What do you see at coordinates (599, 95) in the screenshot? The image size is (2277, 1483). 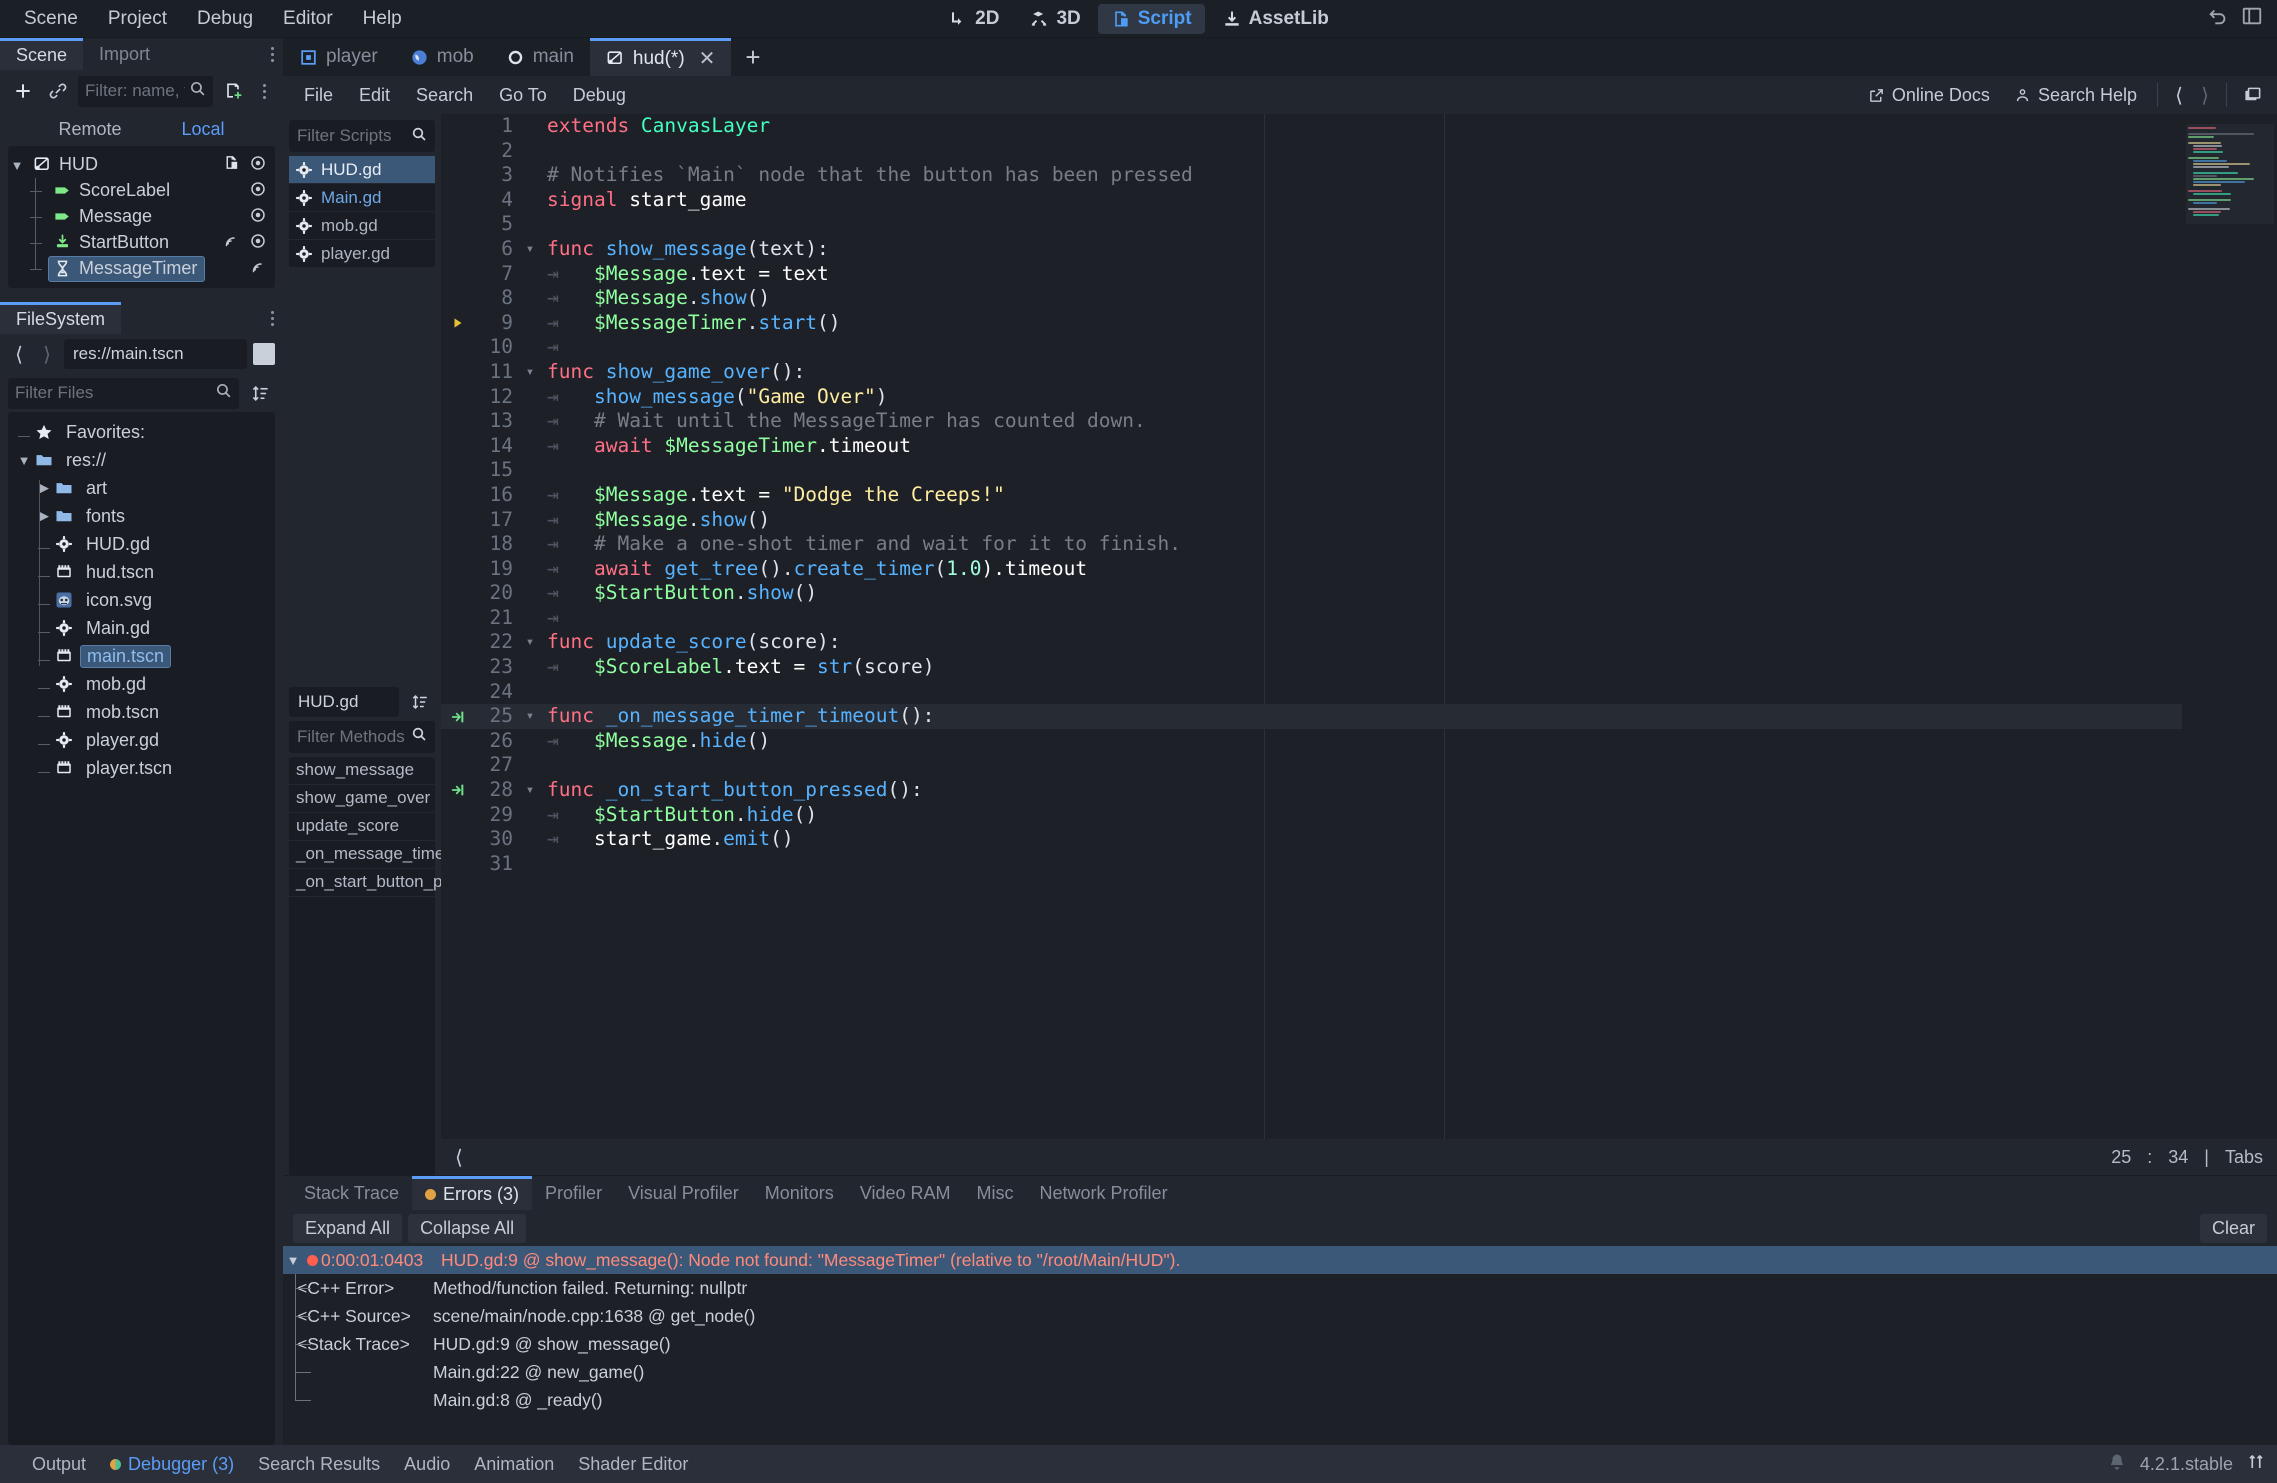 I see `script-menu-debug: Debug` at bounding box center [599, 95].